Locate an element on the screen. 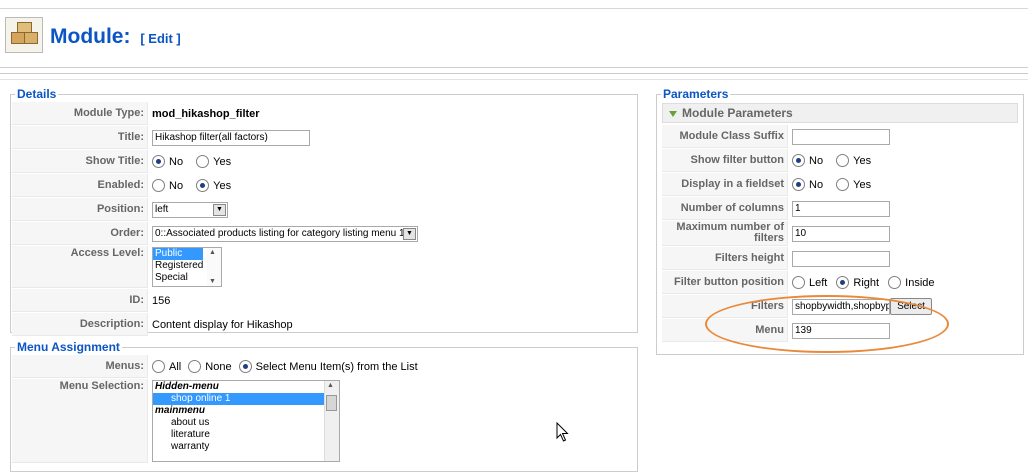 The width and height of the screenshot is (1028, 472). menus-all-label: All is located at coordinates (175, 366).